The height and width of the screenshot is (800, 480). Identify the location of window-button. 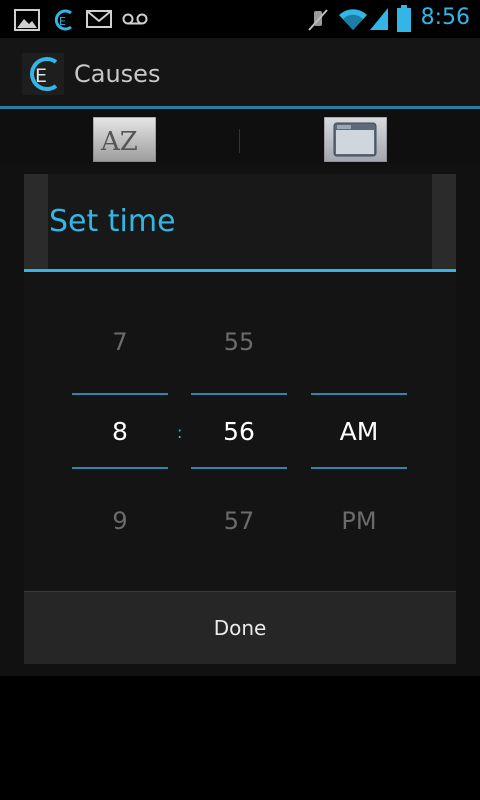
(355, 139).